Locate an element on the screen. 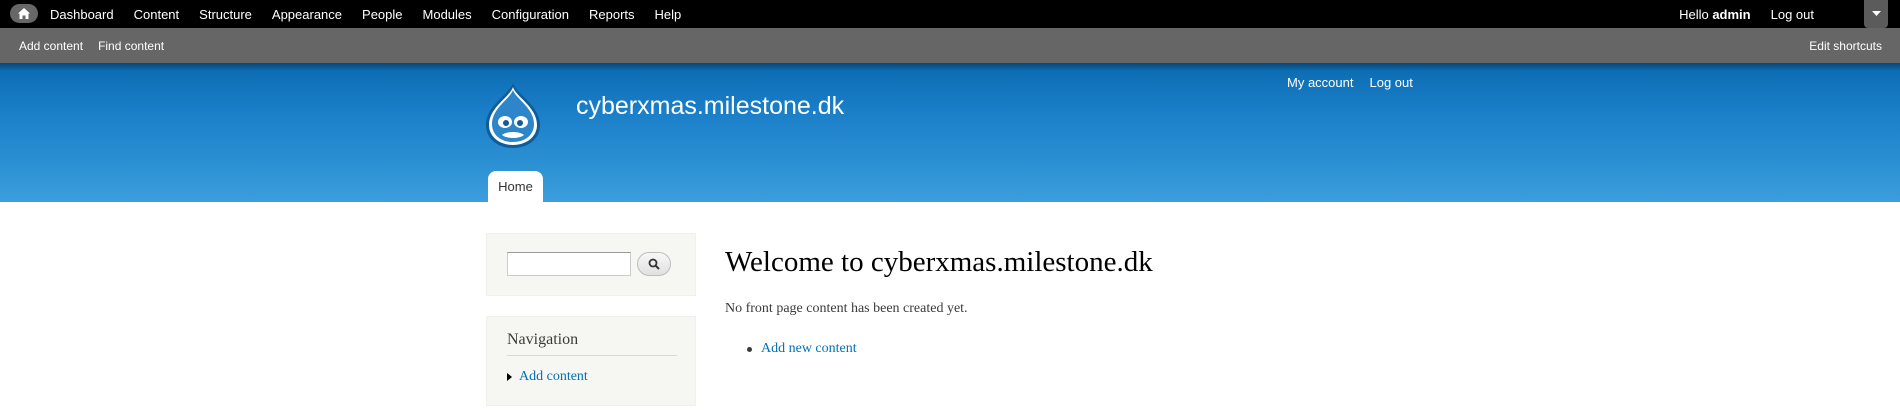  home-icon is located at coordinates (24, 13).